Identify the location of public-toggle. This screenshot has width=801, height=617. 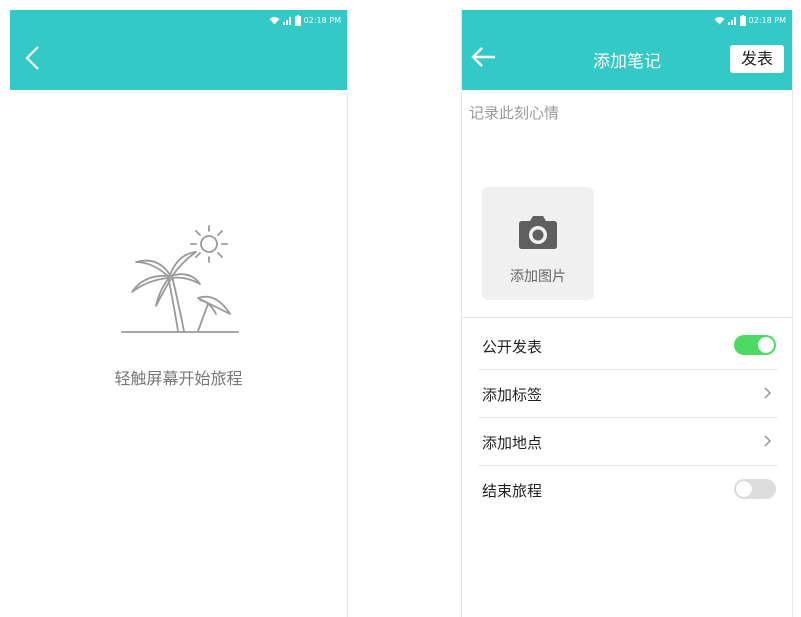
(755, 345).